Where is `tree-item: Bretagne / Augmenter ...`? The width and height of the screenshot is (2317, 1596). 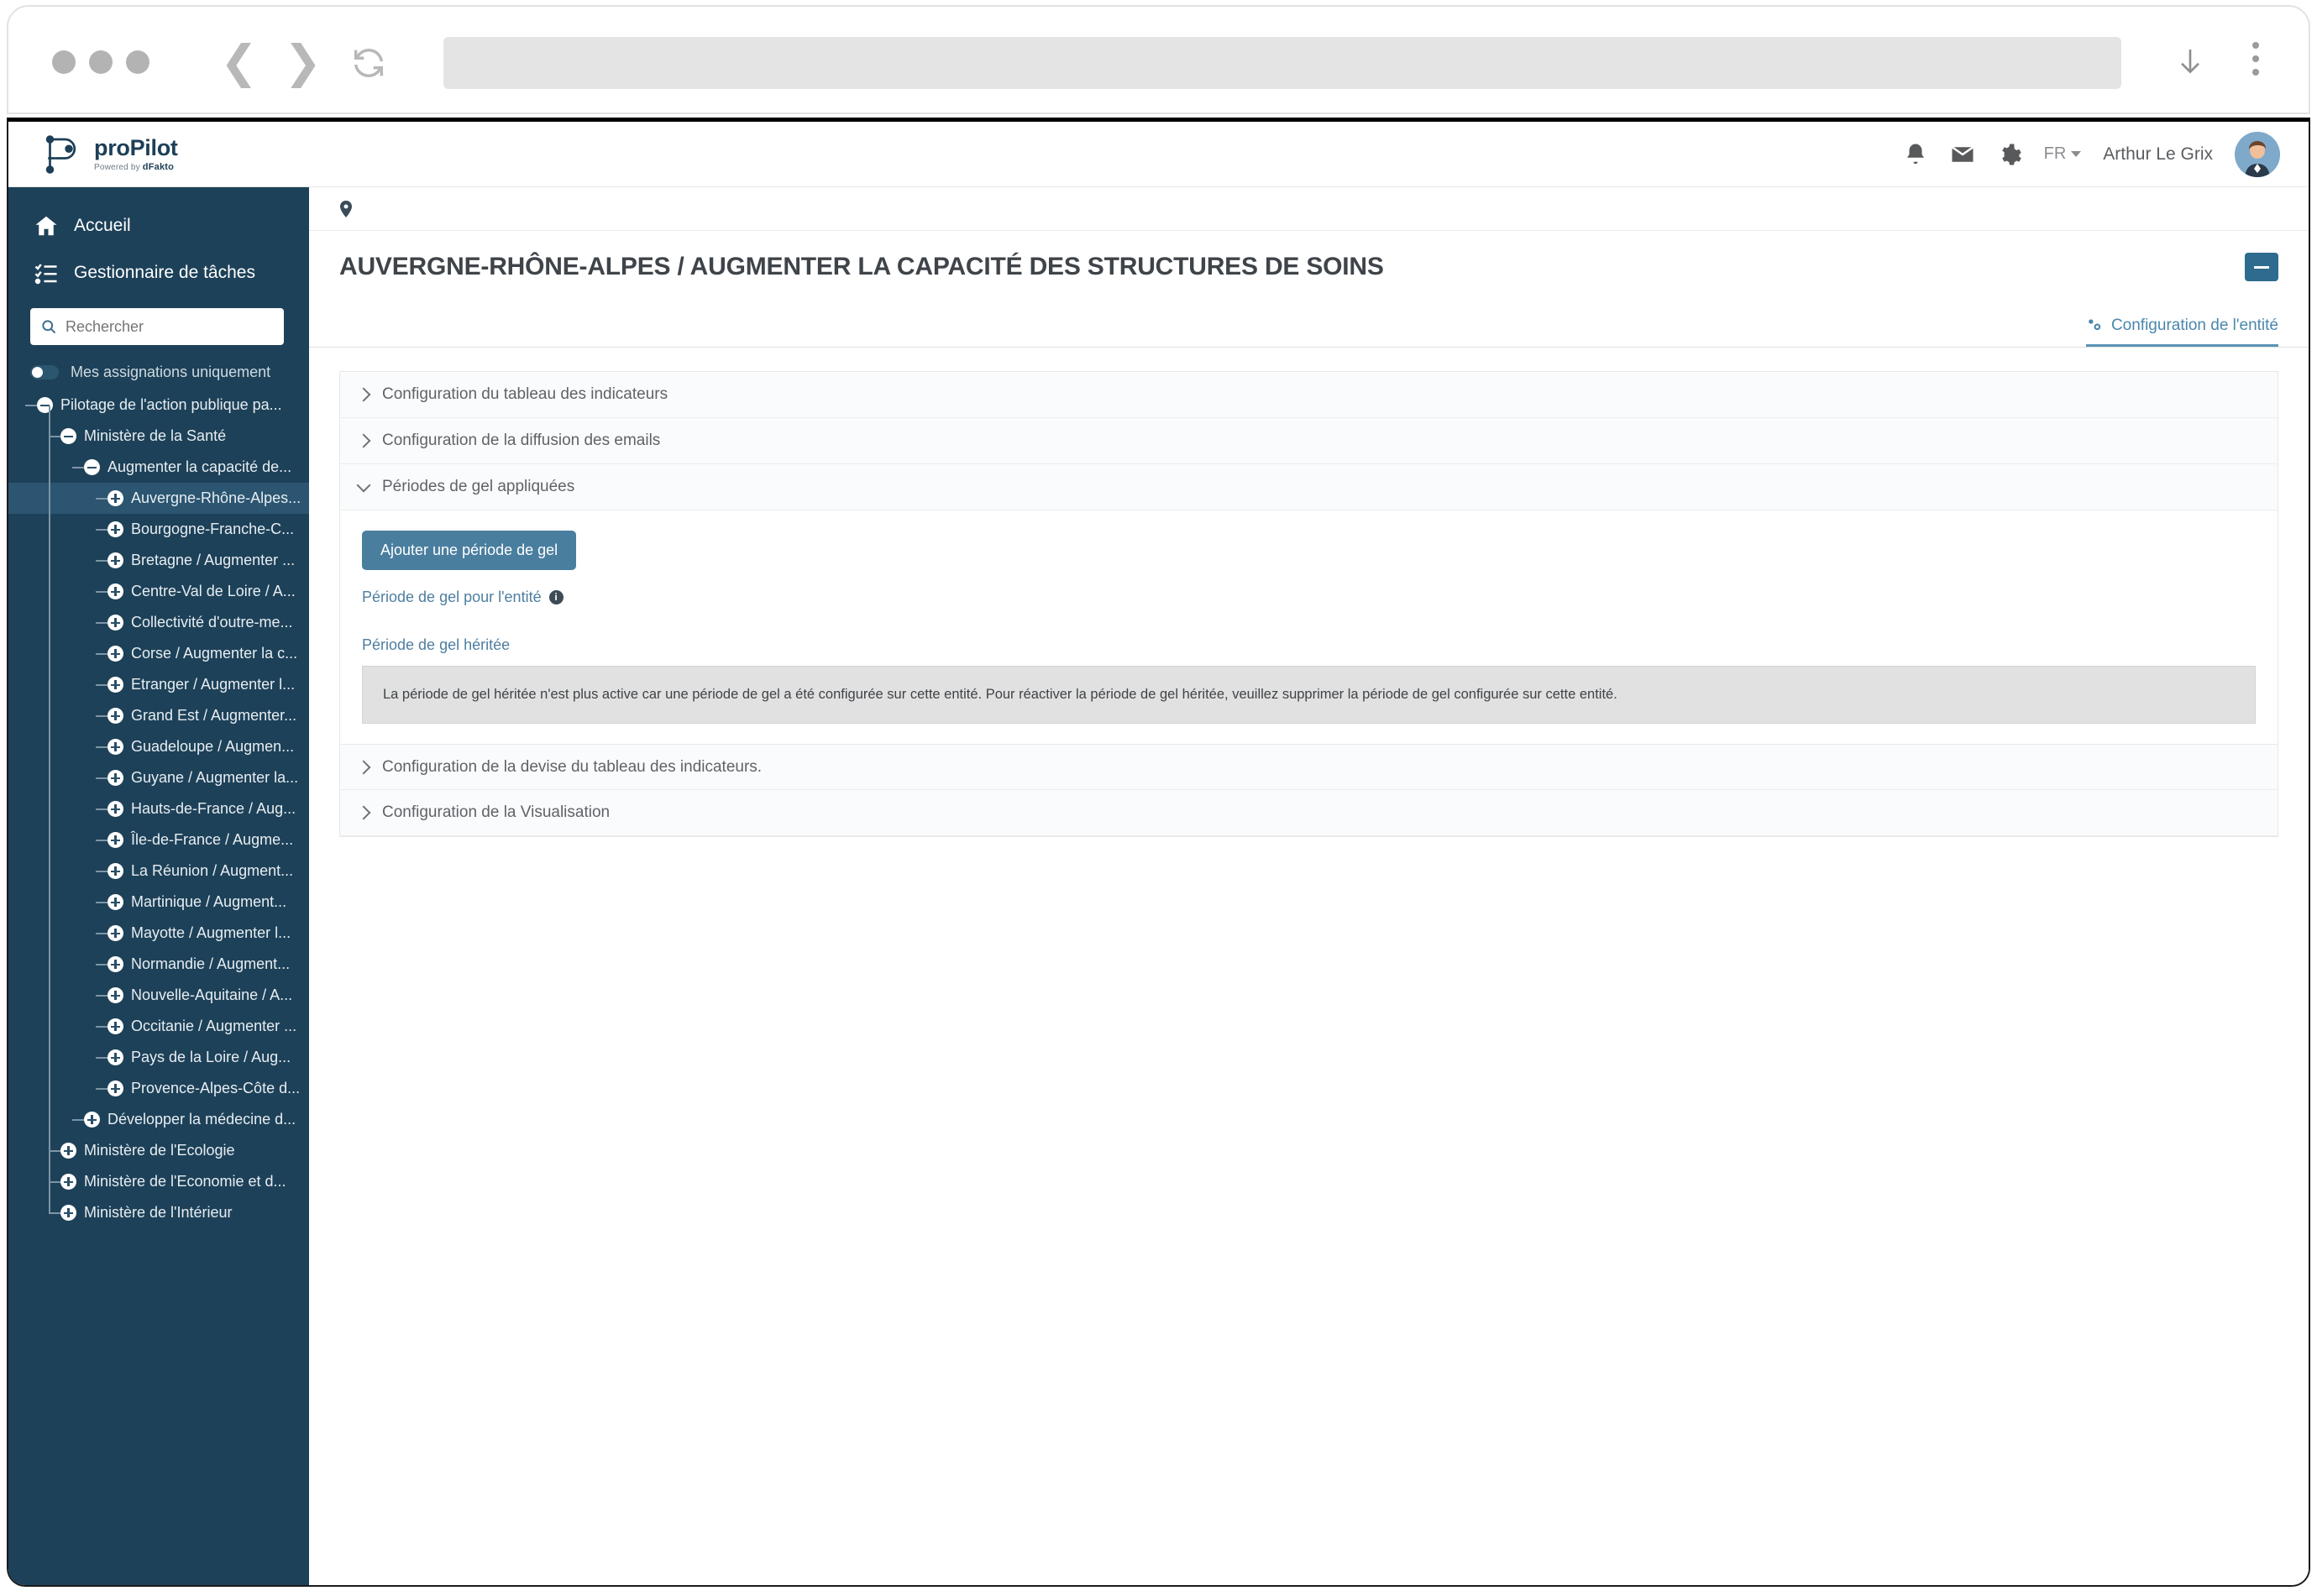
tree-item: Bretagne / Augmenter ... is located at coordinates (158, 560).